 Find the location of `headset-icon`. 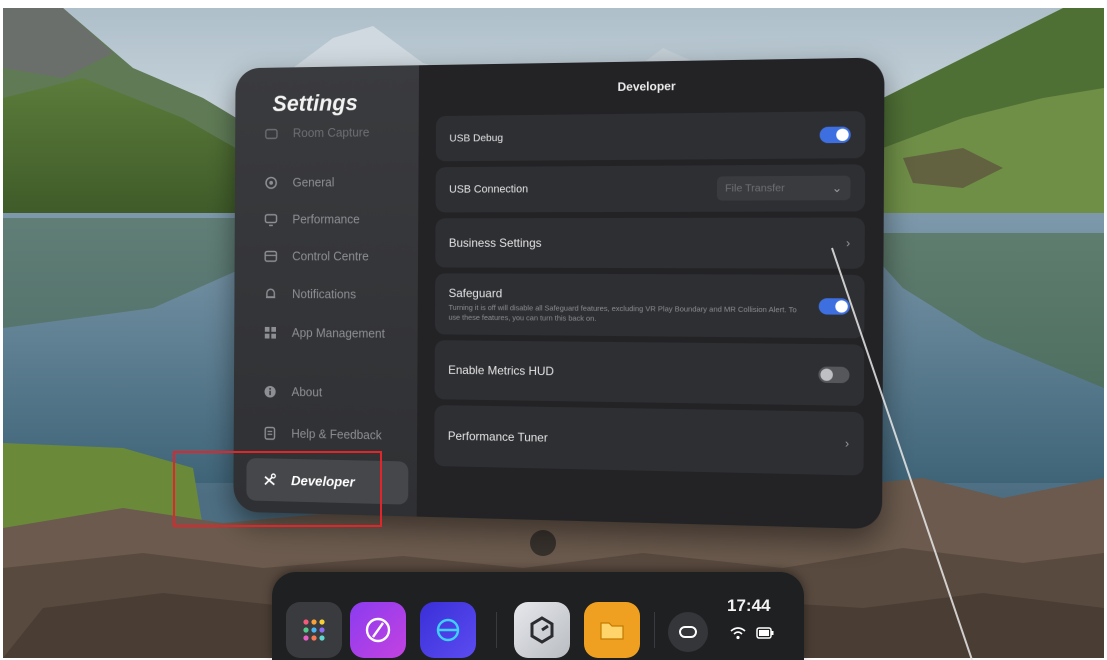

headset-icon is located at coordinates (688, 632).